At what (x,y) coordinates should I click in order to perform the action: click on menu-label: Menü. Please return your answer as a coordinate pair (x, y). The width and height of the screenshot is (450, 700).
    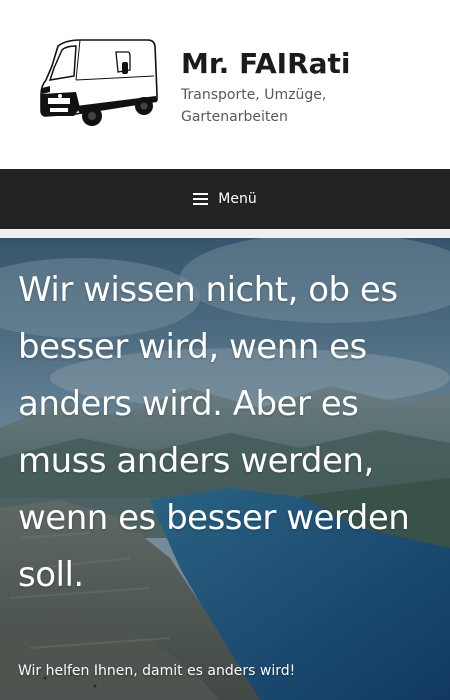
    Looking at the image, I should click on (237, 199).